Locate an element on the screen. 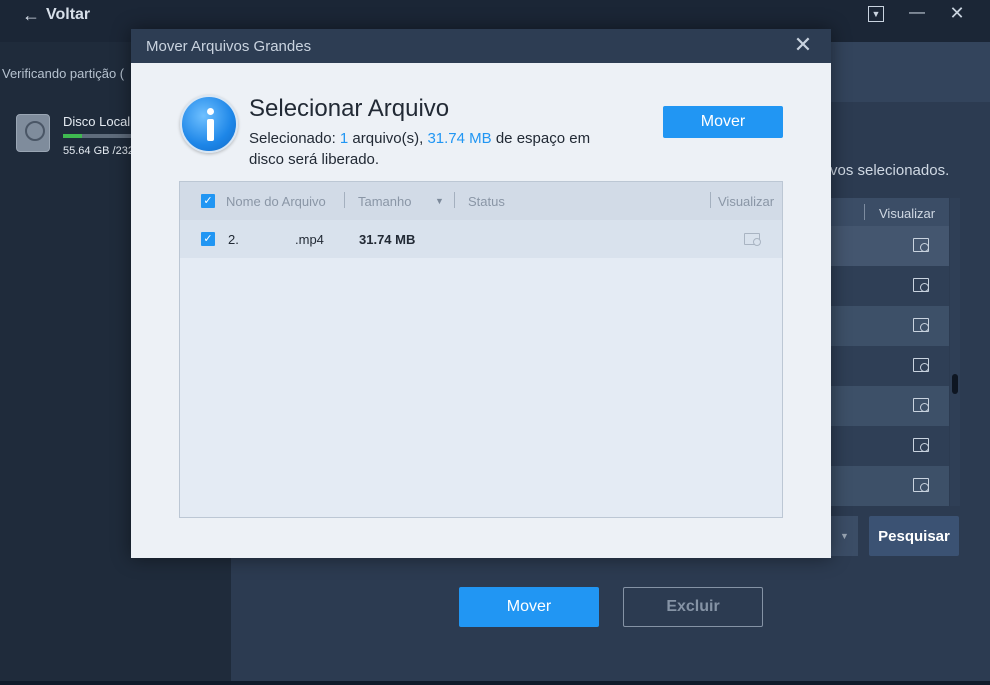 The height and width of the screenshot is (685, 990). column-header-status: Status is located at coordinates (486, 201).